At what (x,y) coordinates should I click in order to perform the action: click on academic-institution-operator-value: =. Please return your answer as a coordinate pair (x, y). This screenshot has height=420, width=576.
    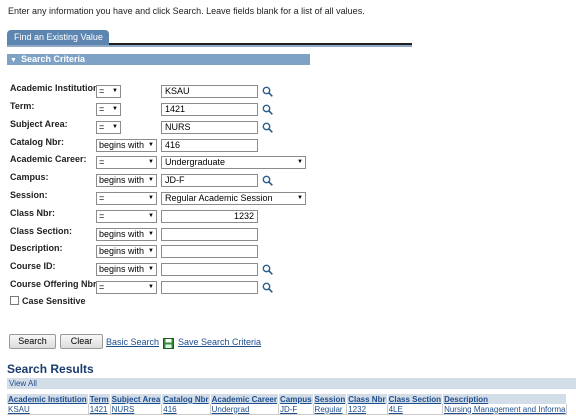
    Looking at the image, I should click on (102, 91).